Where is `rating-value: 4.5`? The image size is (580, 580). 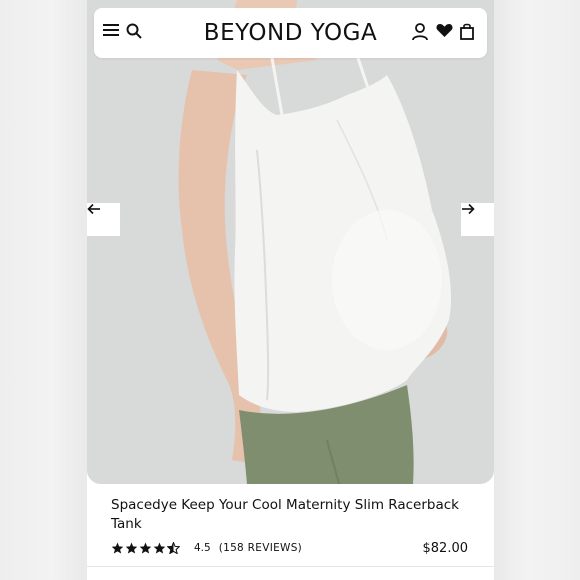 rating-value: 4.5 is located at coordinates (202, 548).